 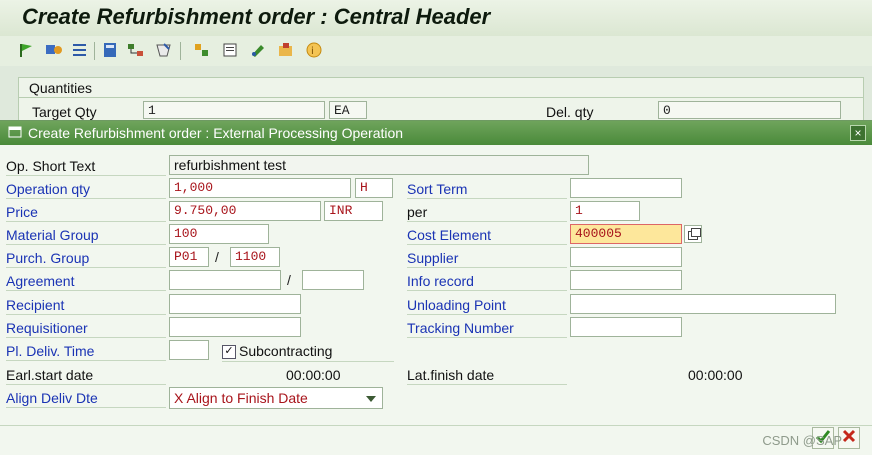 I want to click on watermark: CSDN @SAP, so click(x=802, y=440).